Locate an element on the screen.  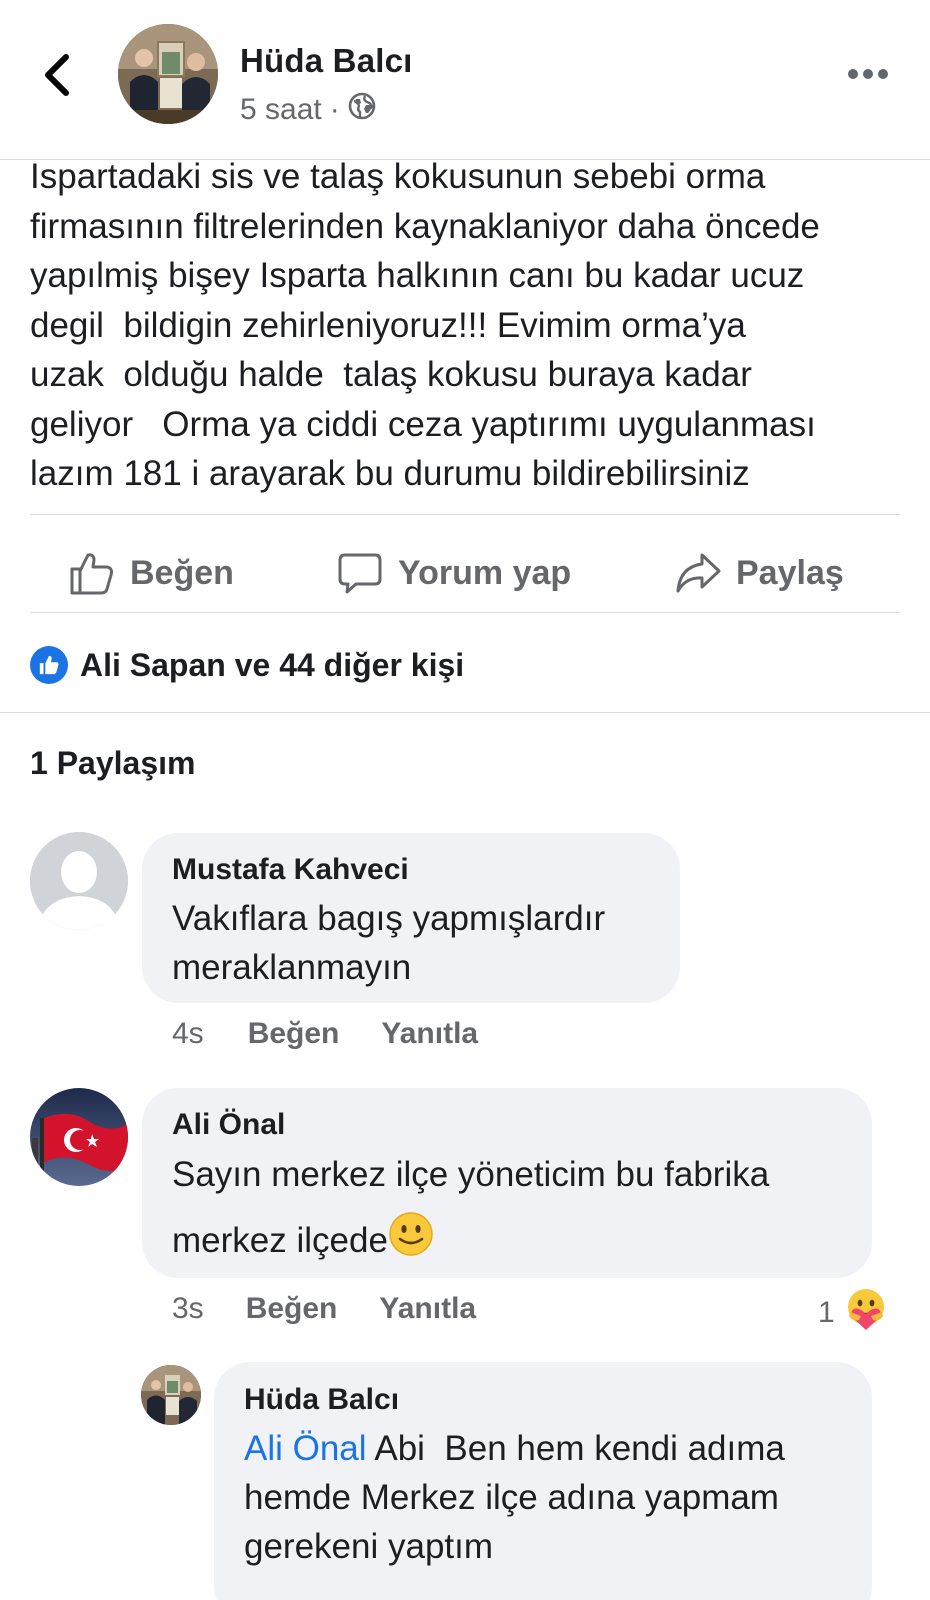
like-reaction-icon is located at coordinates (49, 665).